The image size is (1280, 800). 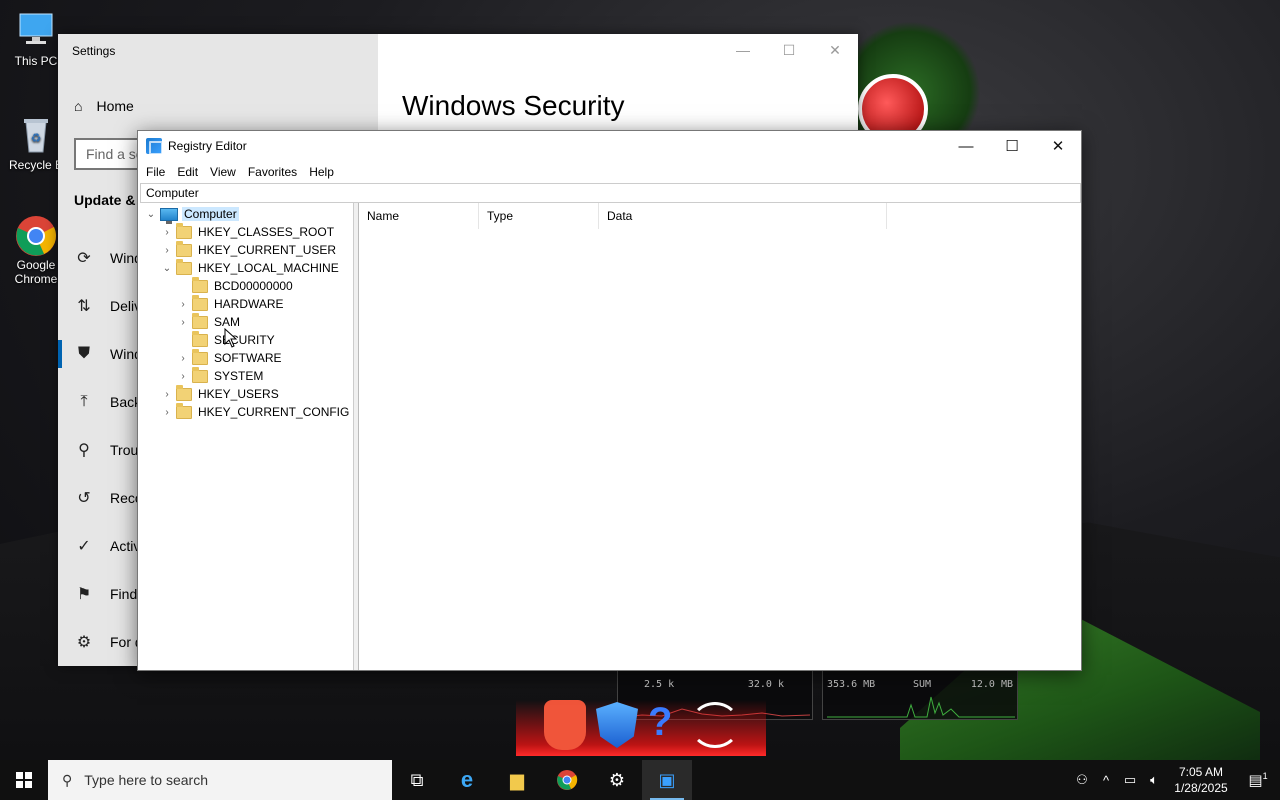 What do you see at coordinates (84, 642) in the screenshot?
I see `developer-icon: ⚙` at bounding box center [84, 642].